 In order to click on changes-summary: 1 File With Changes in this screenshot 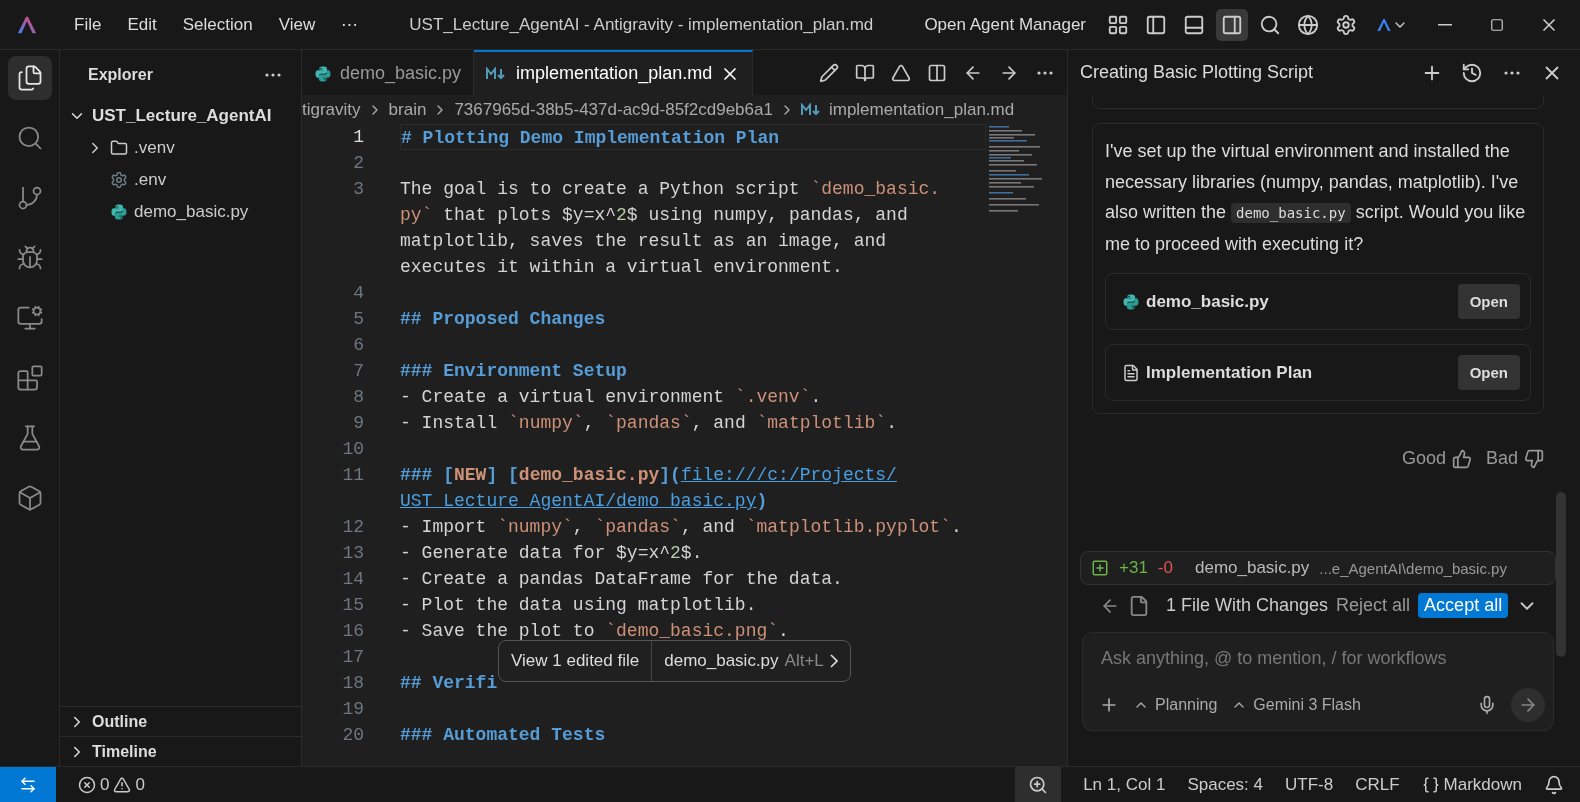, I will do `click(1247, 605)`.